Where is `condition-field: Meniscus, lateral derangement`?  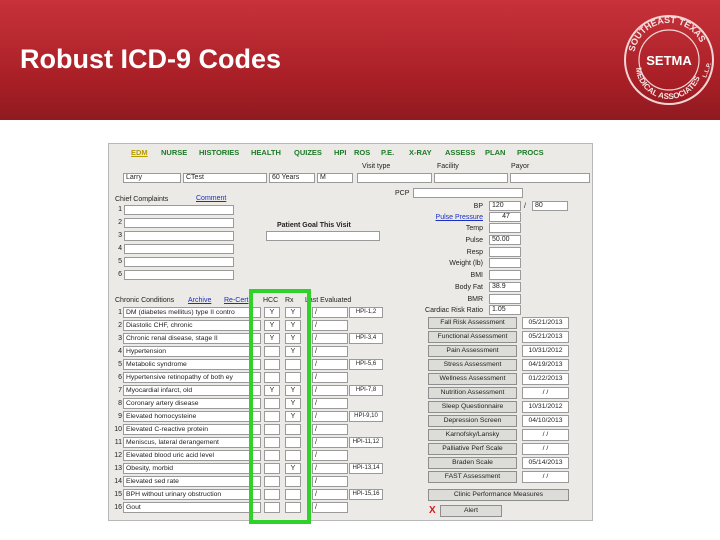
condition-field: Meniscus, lateral derangement is located at coordinates (192, 442).